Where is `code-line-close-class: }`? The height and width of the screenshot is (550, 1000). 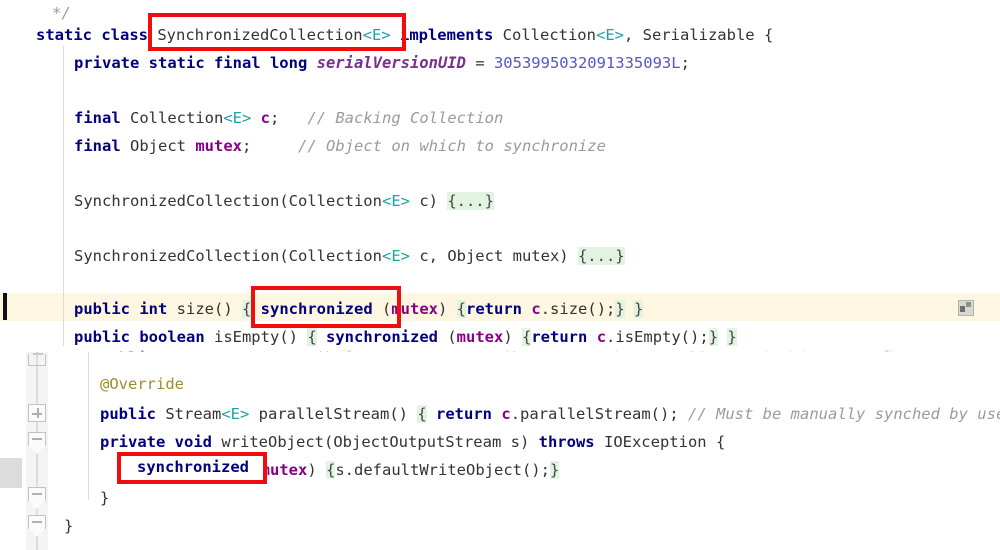
code-line-close-class: } is located at coordinates (500, 526).